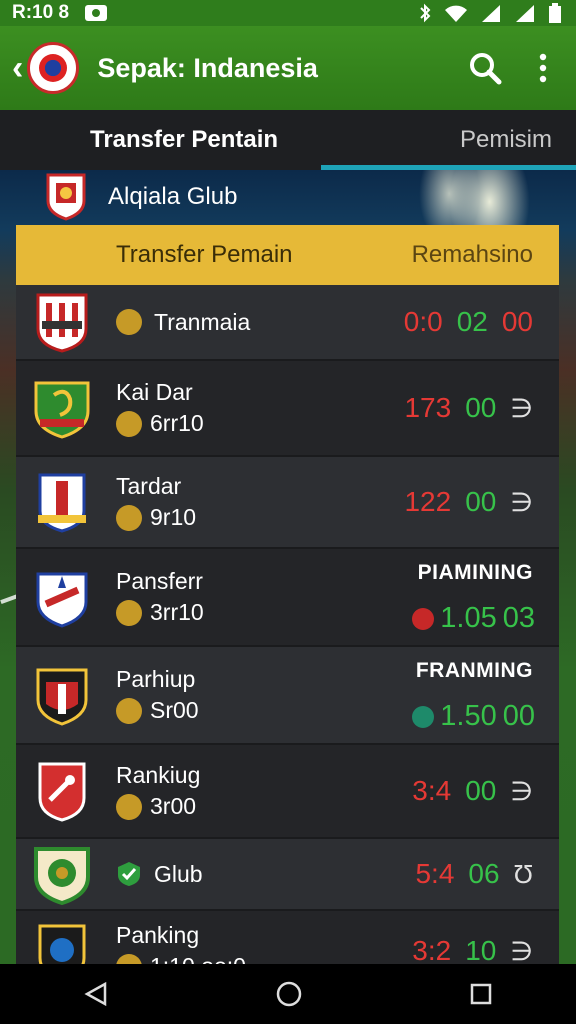  Describe the element at coordinates (160, 423) in the screenshot. I see `row-sub: 6rr10` at that location.